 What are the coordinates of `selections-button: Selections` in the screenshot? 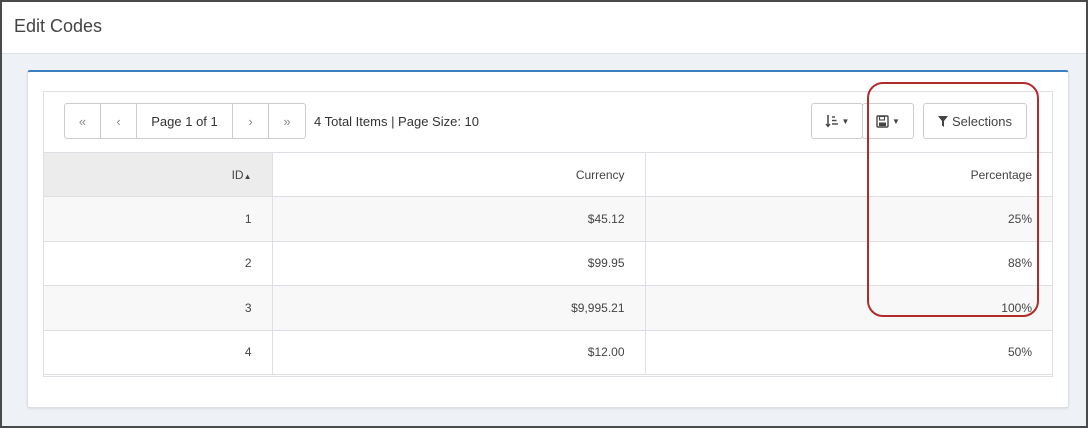 It's located at (975, 121).